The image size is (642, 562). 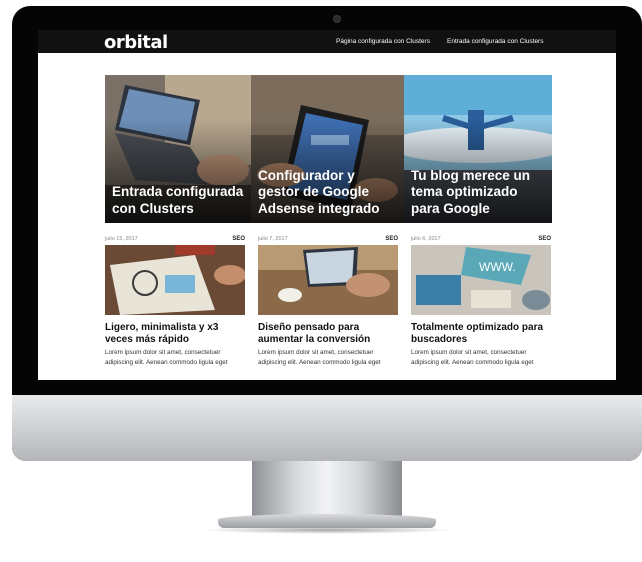 I want to click on sketch-photo, so click(x=175, y=280).